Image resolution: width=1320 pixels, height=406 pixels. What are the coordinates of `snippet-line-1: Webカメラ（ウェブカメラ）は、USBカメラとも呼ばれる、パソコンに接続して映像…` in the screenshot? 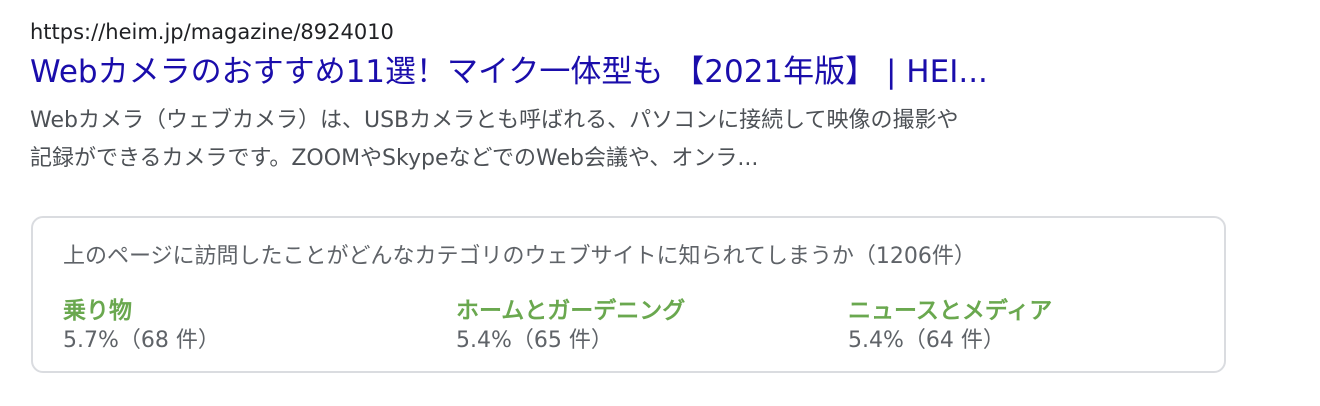 It's located at (494, 120).